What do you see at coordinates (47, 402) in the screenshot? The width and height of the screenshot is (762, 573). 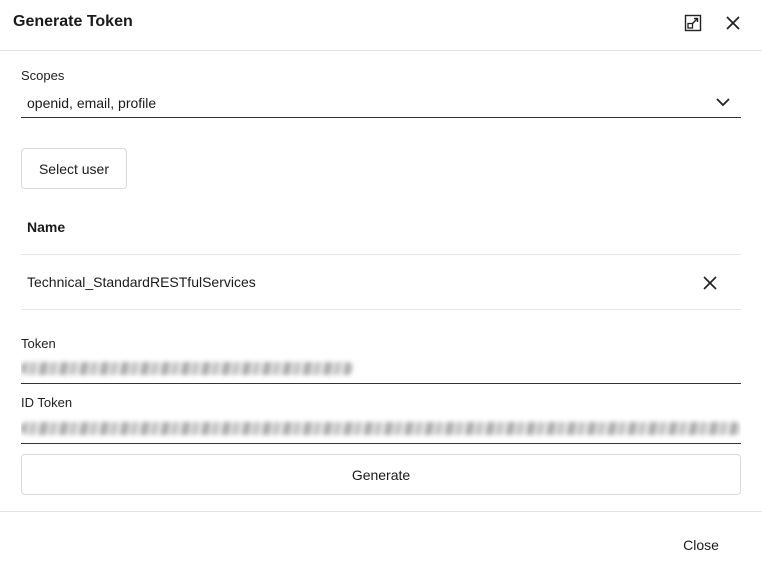 I see `id-token-label: ID Token` at bounding box center [47, 402].